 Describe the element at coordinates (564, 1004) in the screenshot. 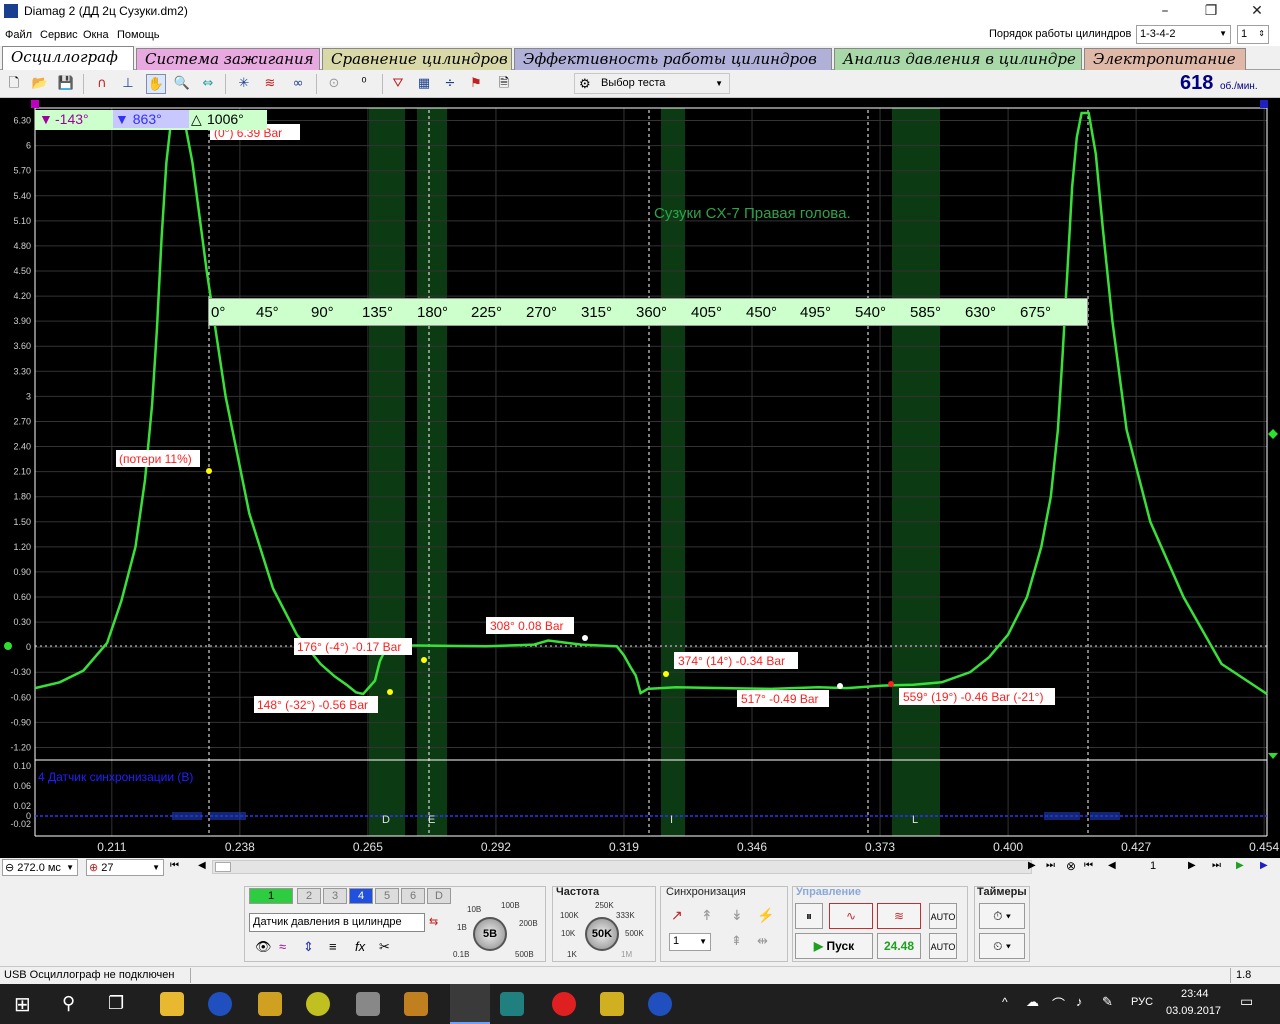

I see `opera-icon` at that location.